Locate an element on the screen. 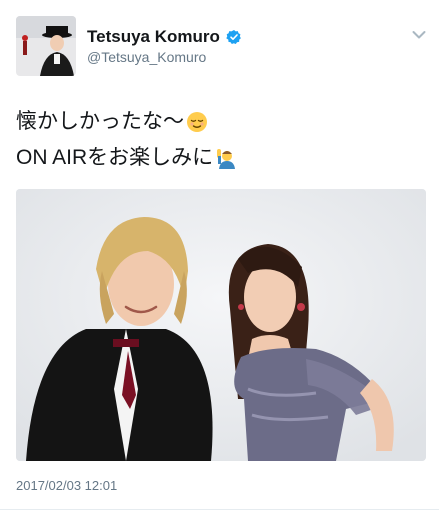 The width and height of the screenshot is (439, 515). verified-badge-icon is located at coordinates (233, 37).